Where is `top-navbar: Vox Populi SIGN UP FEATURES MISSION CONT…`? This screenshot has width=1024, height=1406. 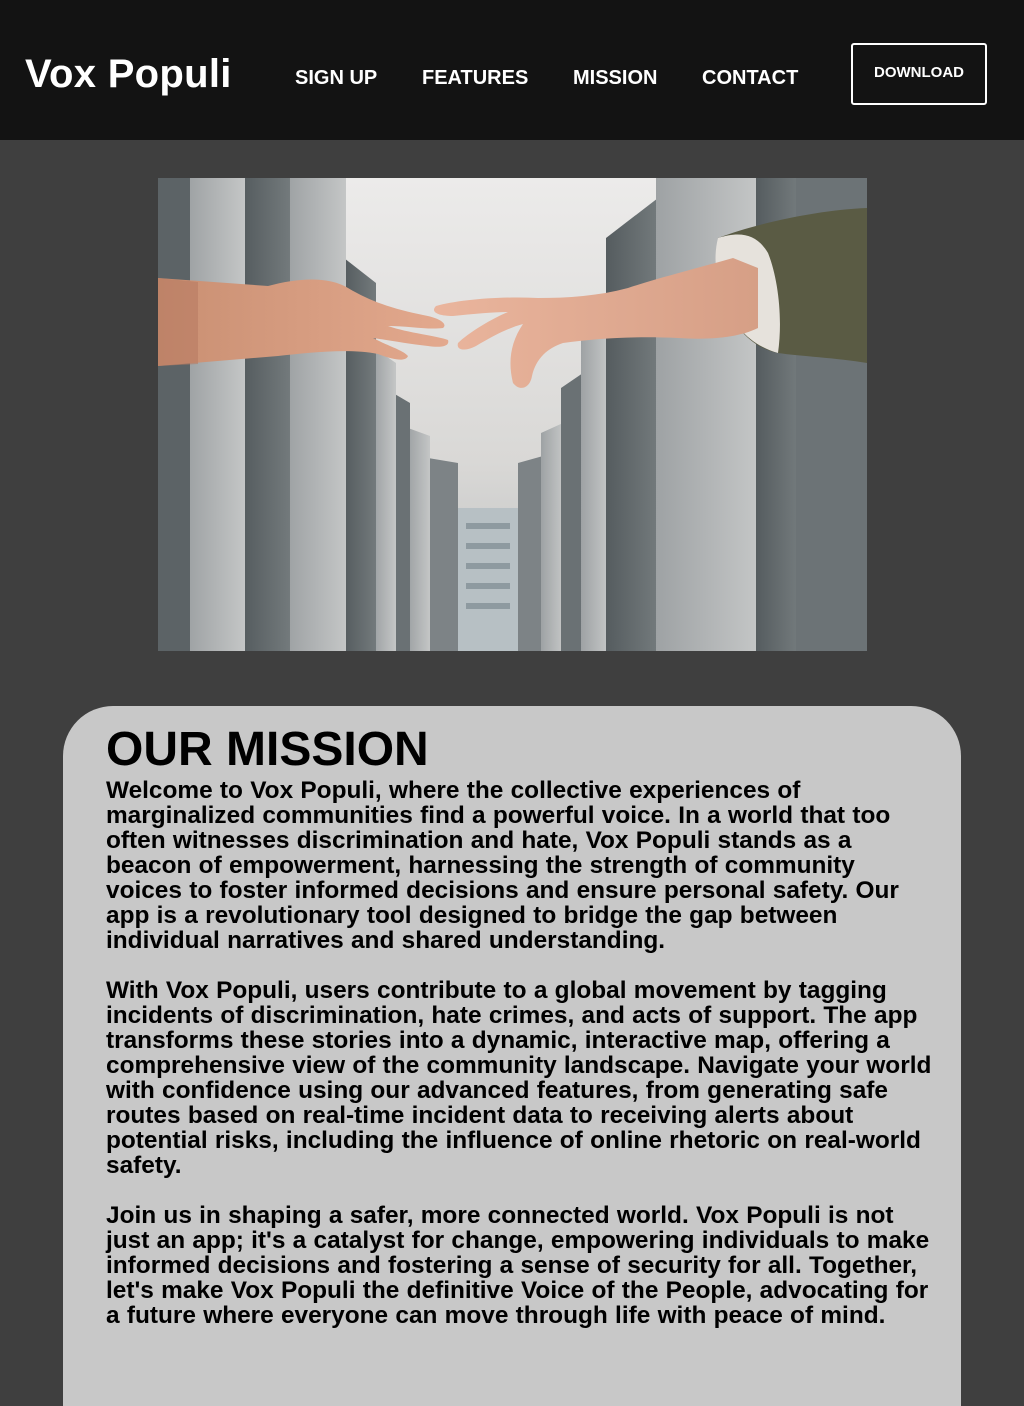 top-navbar: Vox Populi SIGN UP FEATURES MISSION CONT… is located at coordinates (512, 70).